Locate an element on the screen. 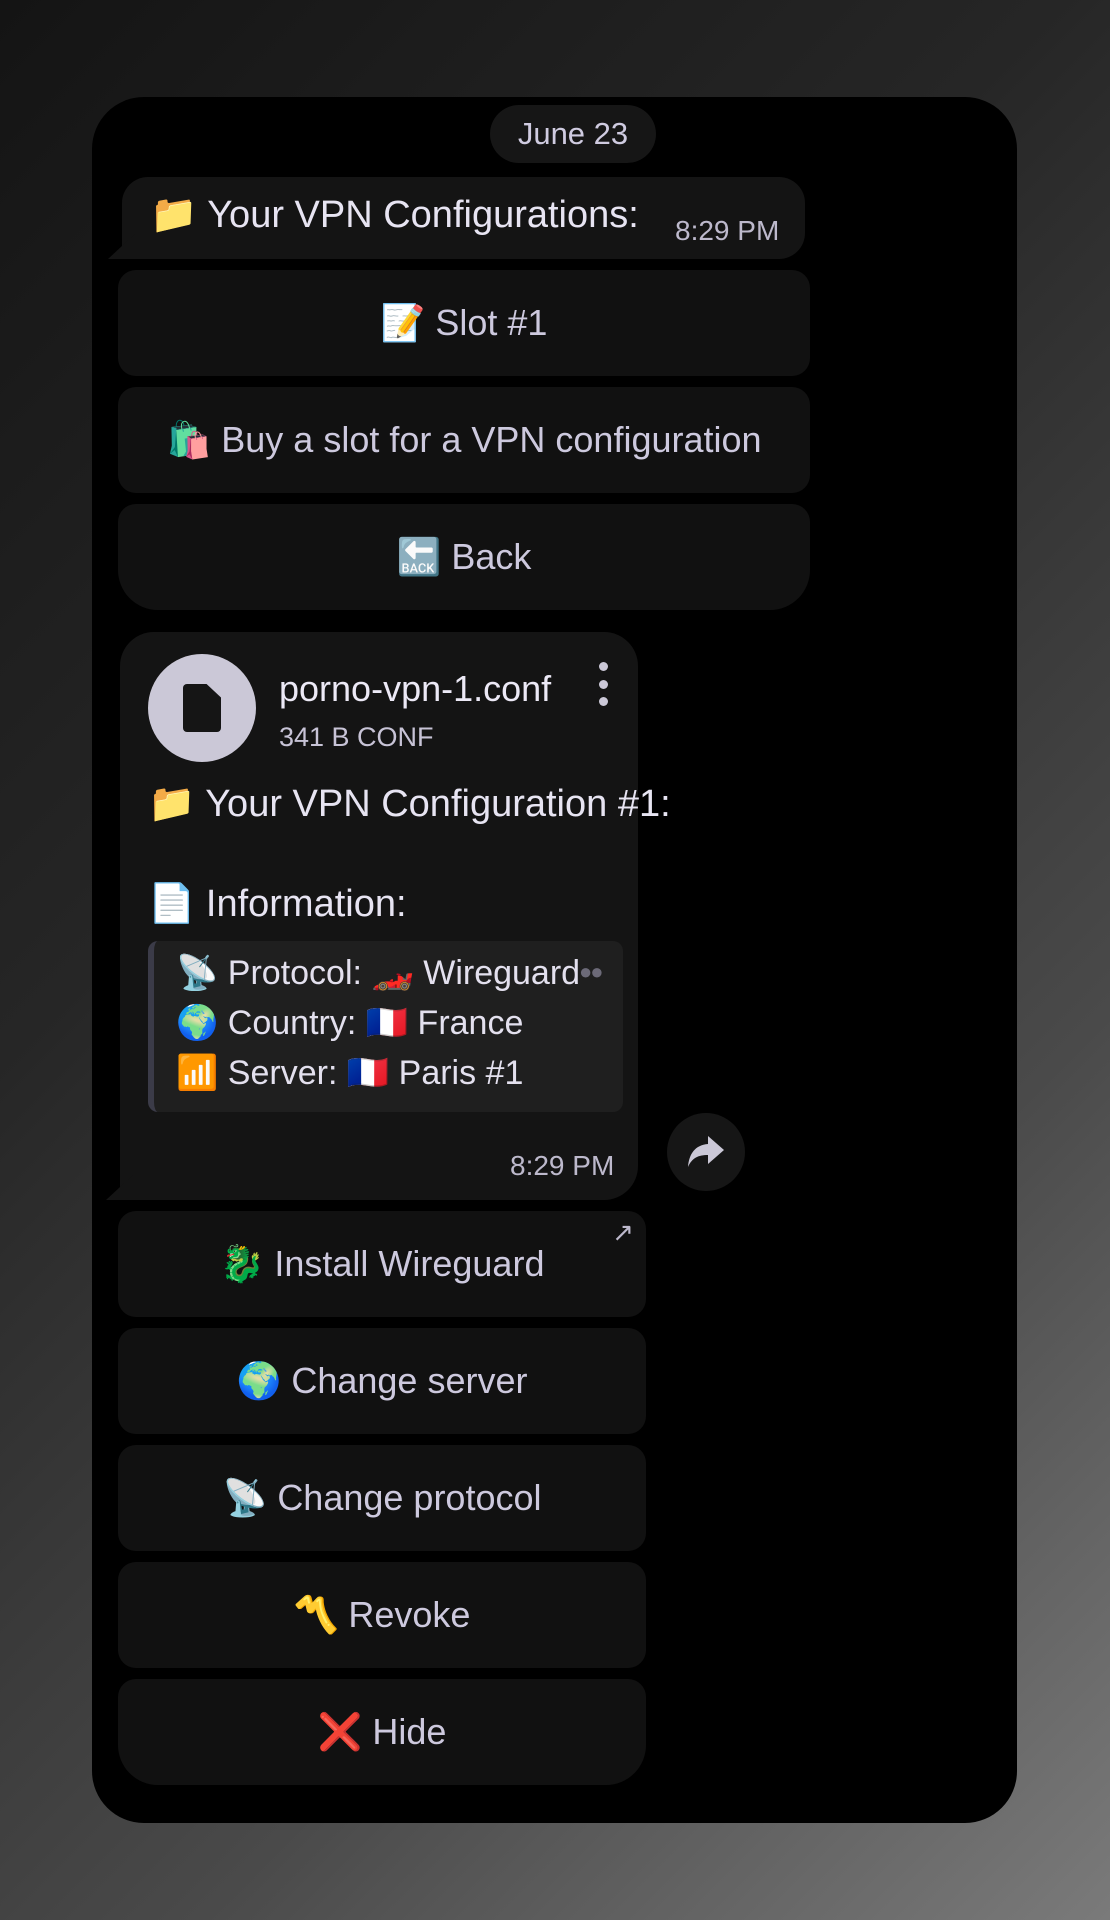  info-heading: 📄 Information: is located at coordinates (277, 904).